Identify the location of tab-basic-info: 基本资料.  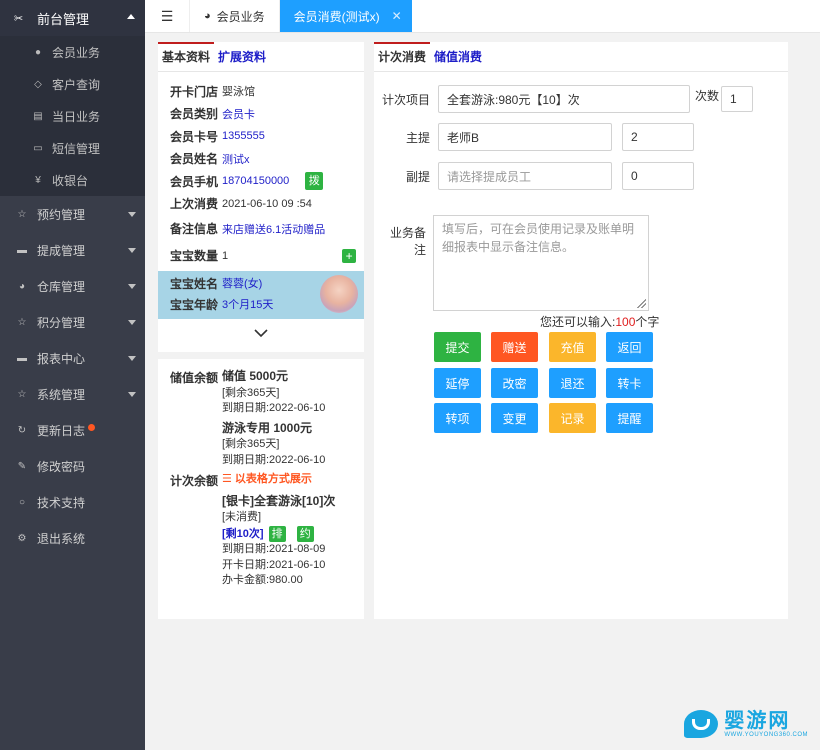
(186, 56).